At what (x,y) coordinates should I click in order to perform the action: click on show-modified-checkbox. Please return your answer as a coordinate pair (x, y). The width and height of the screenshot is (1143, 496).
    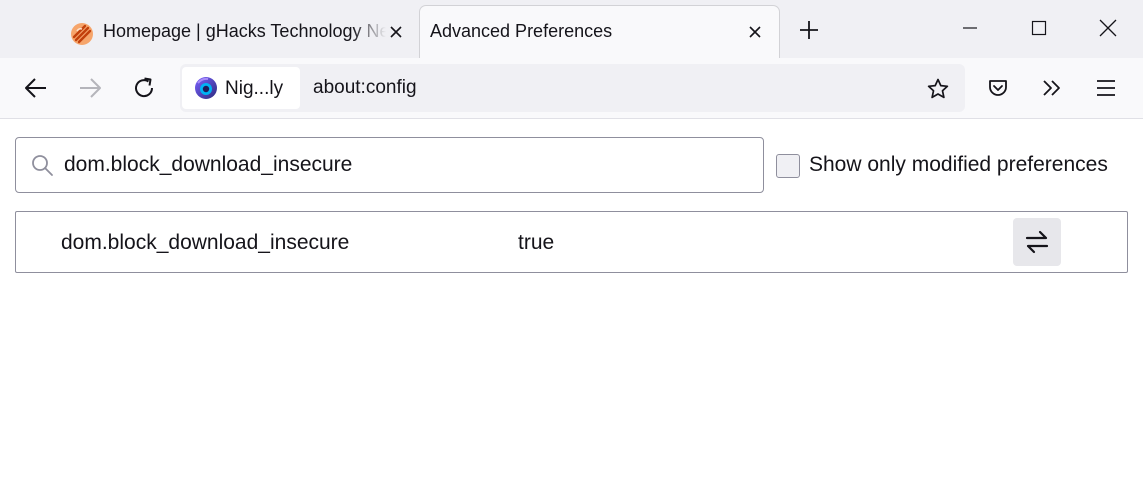
    Looking at the image, I should click on (788, 166).